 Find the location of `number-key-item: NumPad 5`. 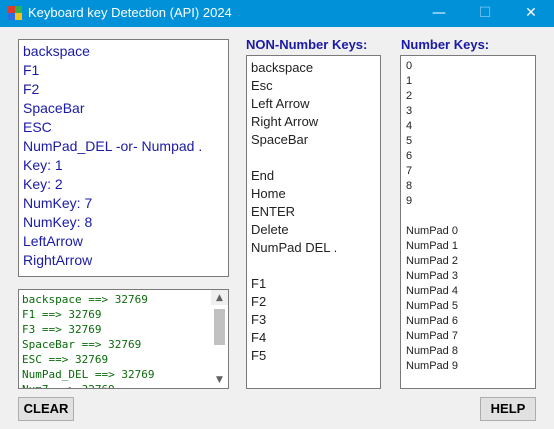

number-key-item: NumPad 5 is located at coordinates (432, 306).